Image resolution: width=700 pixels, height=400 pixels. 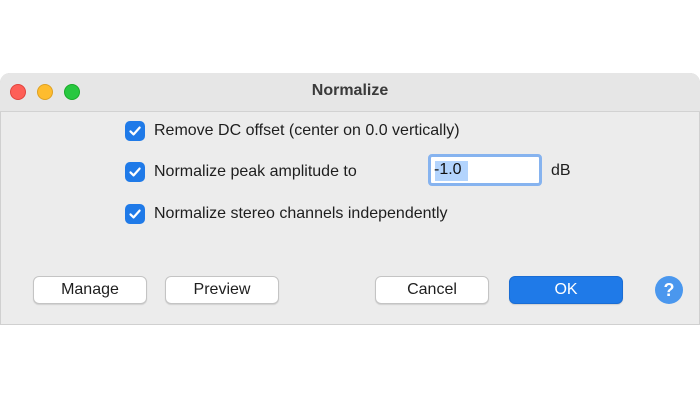 I want to click on peak-amplitude-unit: dB, so click(x=561, y=170).